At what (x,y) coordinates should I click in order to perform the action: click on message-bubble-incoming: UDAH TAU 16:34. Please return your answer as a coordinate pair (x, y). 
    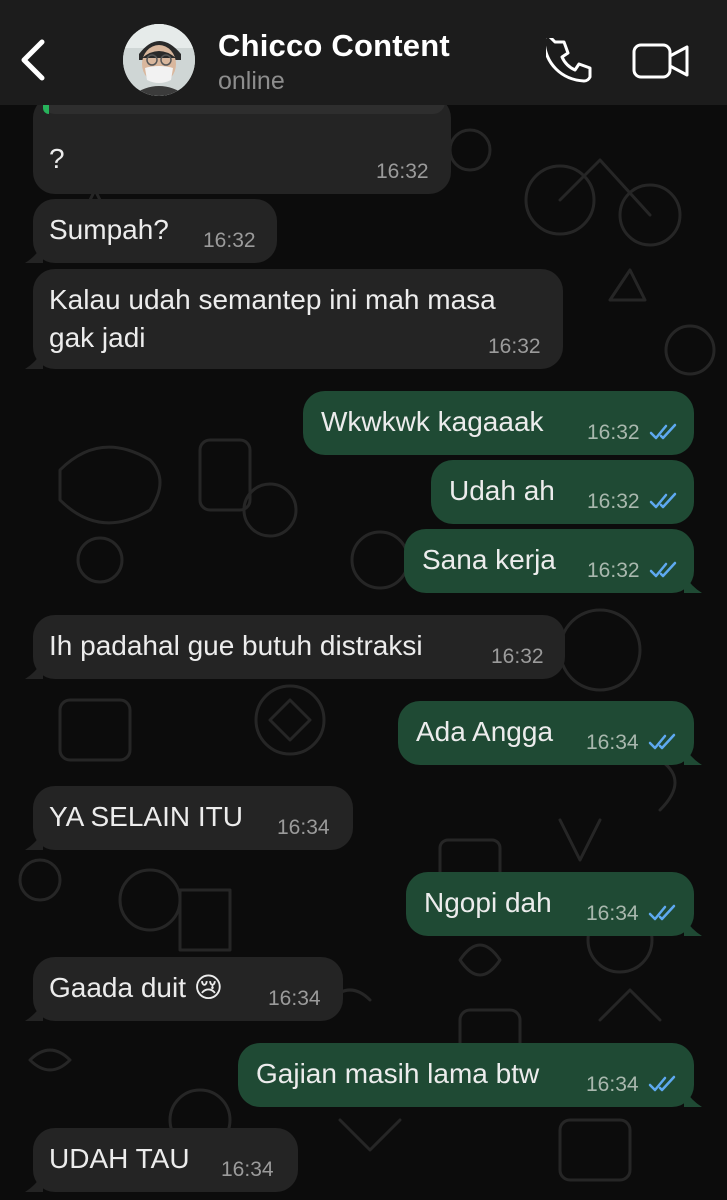
    Looking at the image, I should click on (161, 1160).